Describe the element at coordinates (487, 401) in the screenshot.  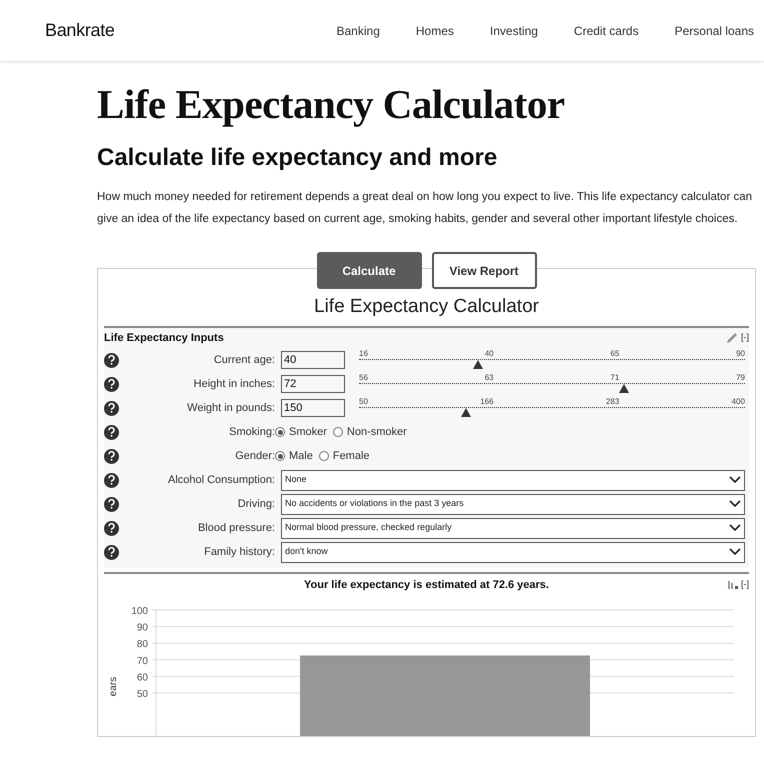
I see `tick-label: 166` at that location.